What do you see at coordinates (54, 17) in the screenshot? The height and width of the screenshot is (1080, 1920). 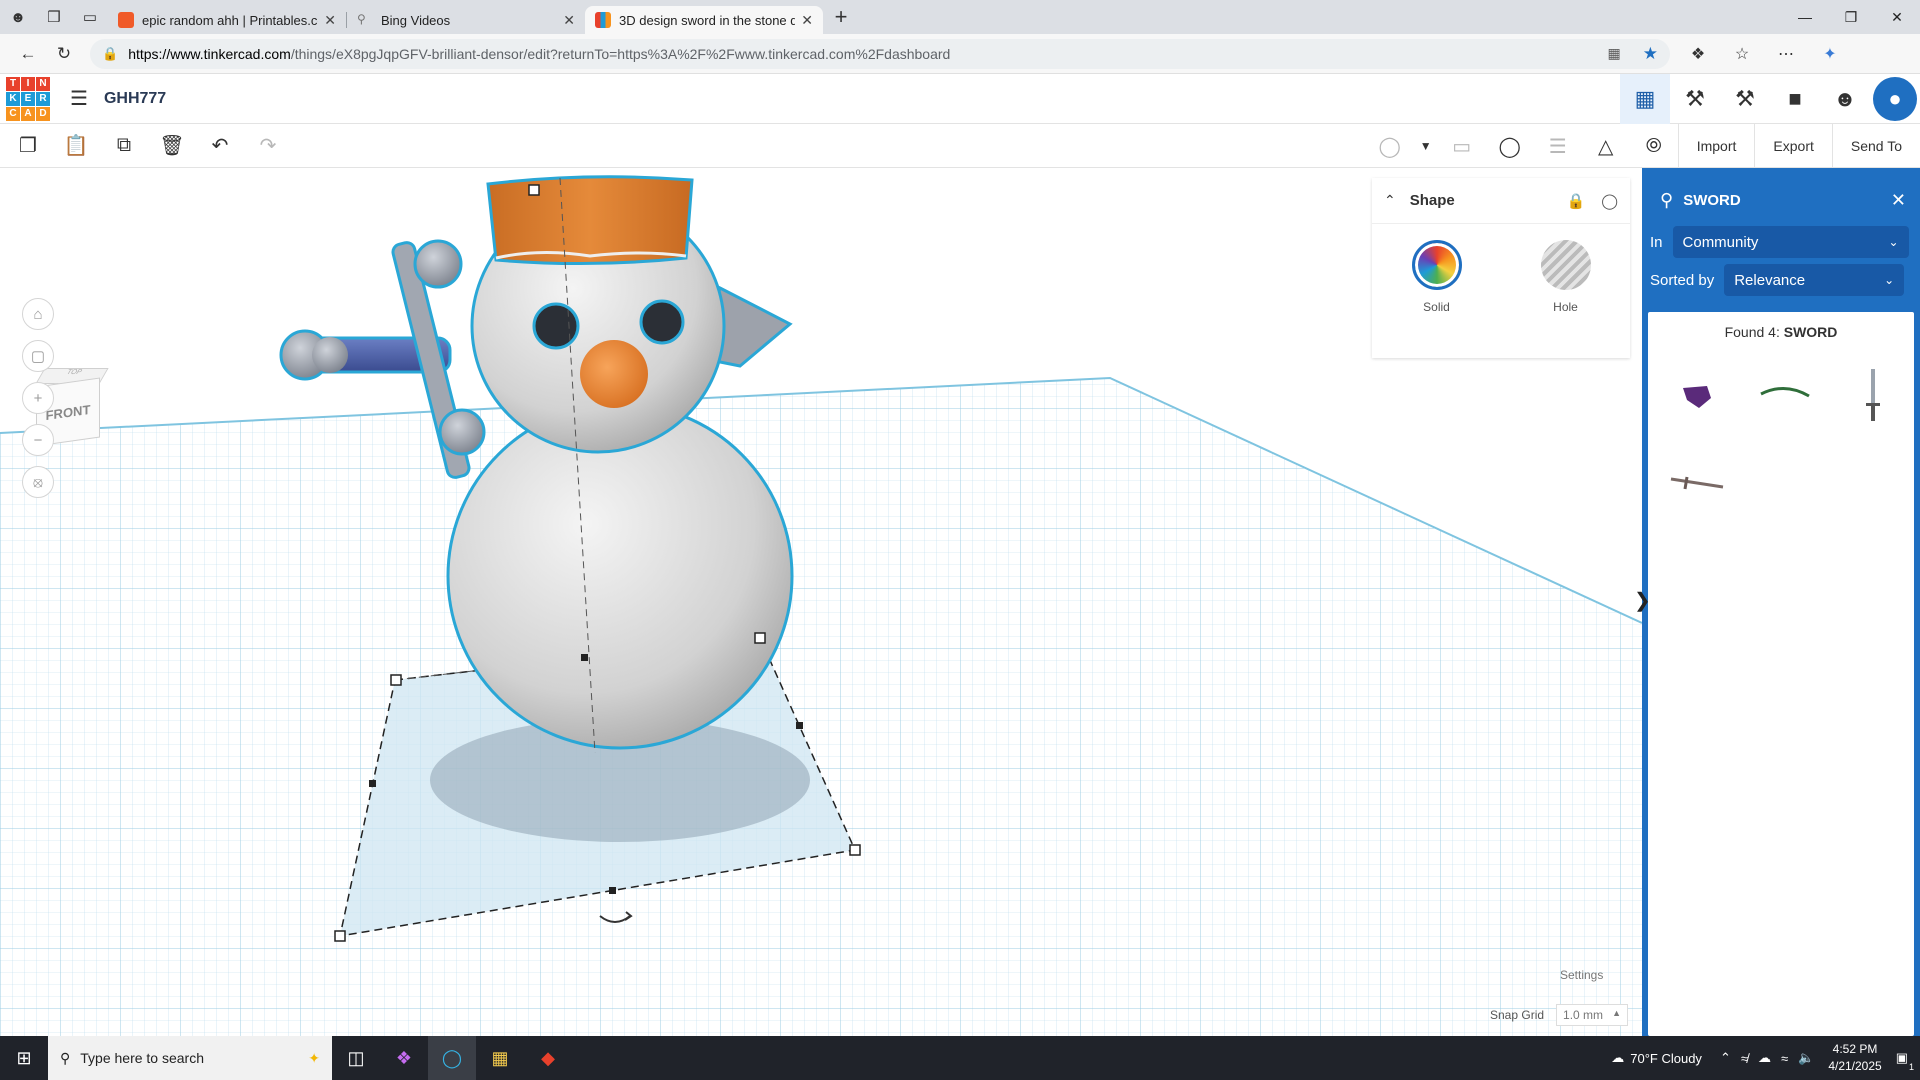 I see `workspaces-icon: ❒` at bounding box center [54, 17].